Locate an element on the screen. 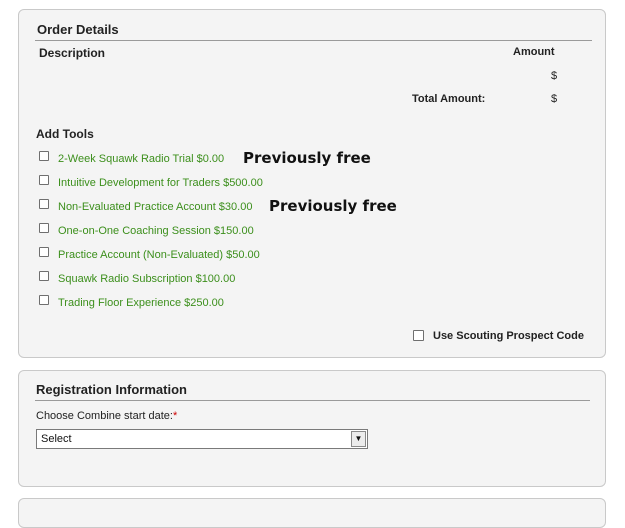 The width and height of the screenshot is (625, 528). tool-row-non-evaluated-practice: Non-Evaluated Practice Account $30.00 is located at coordinates (145, 206).